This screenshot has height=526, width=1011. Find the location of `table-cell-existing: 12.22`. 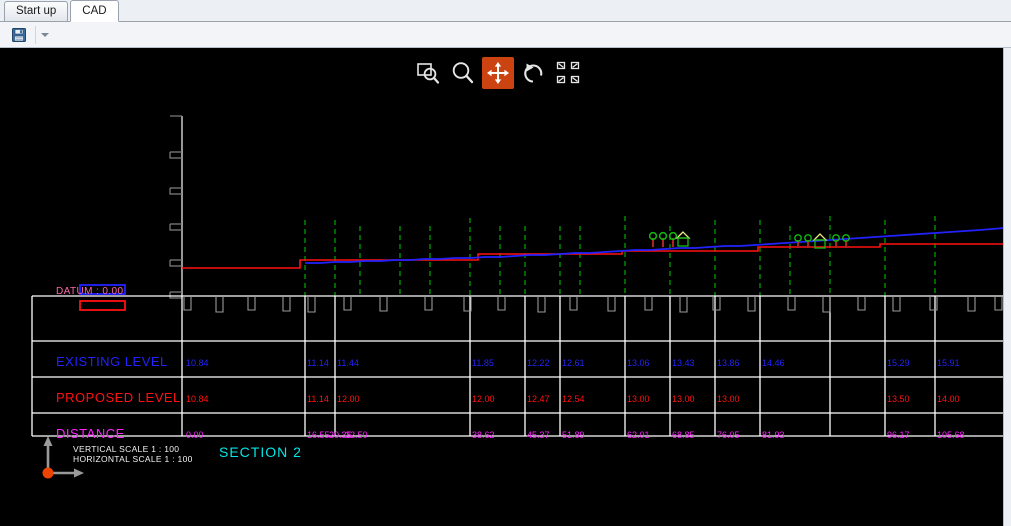

table-cell-existing: 12.22 is located at coordinates (538, 363).